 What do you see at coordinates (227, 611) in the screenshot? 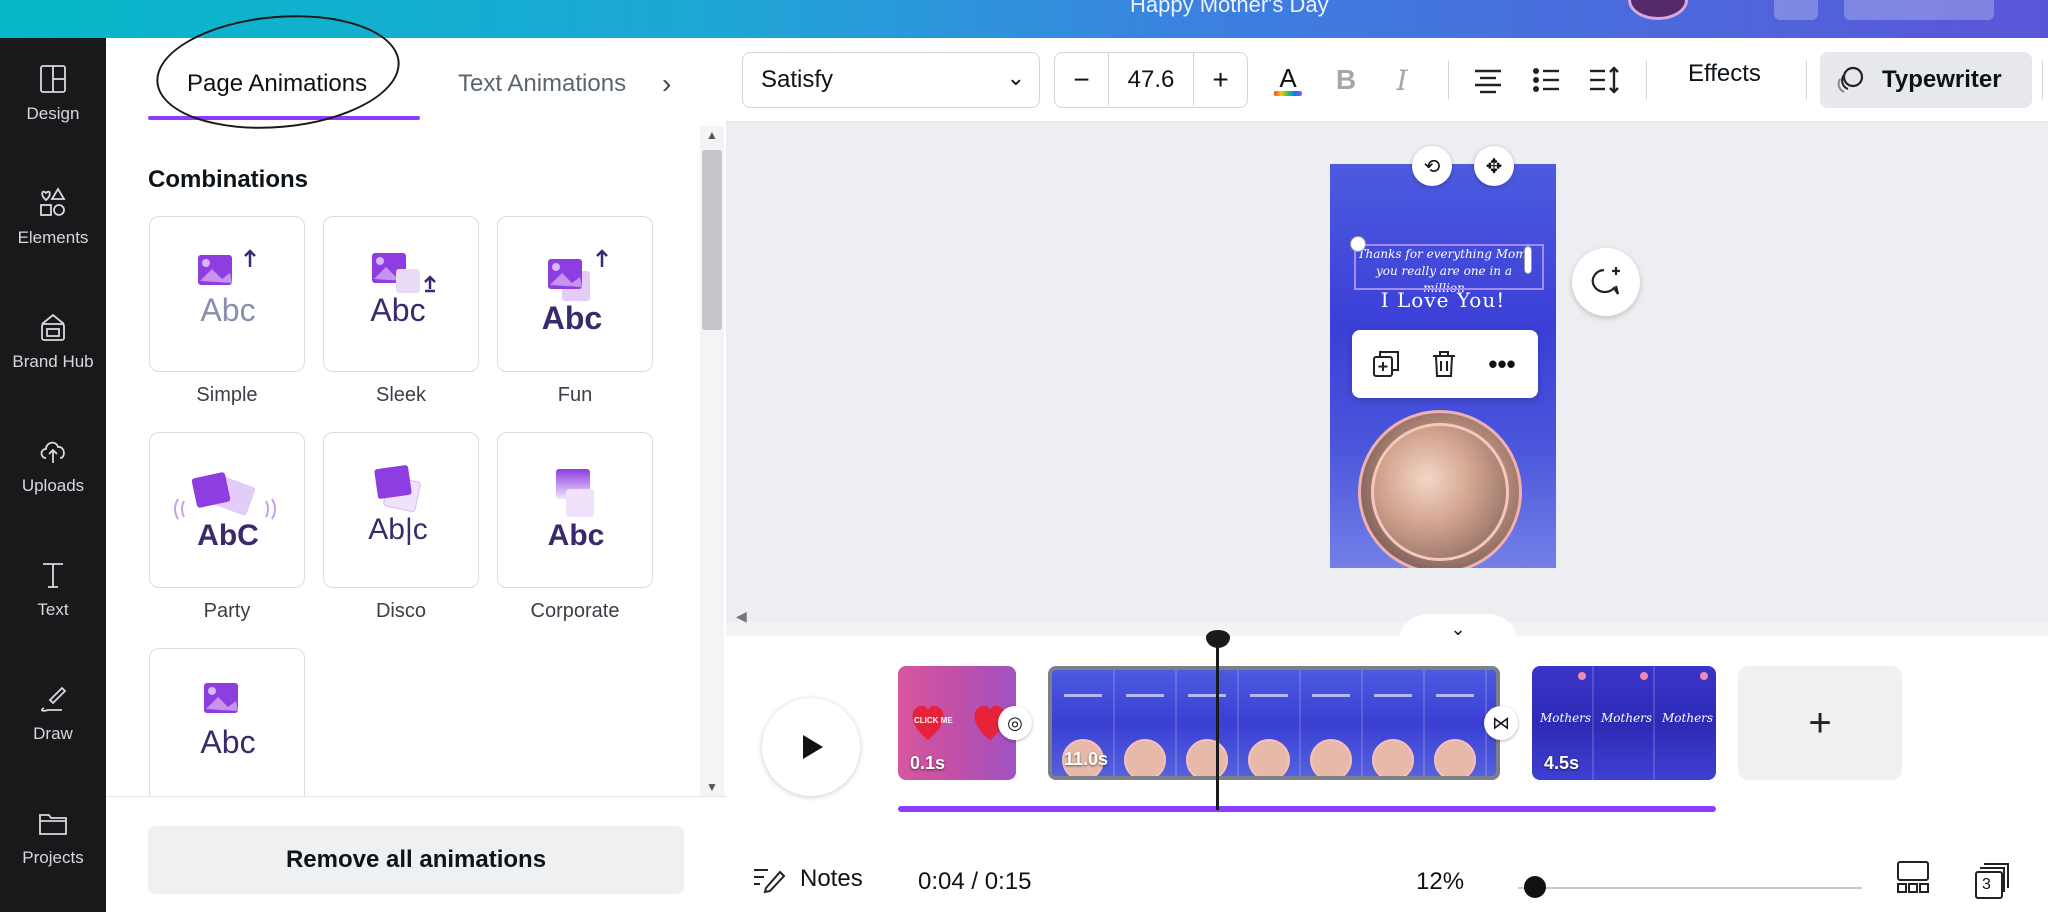
I see `animation-label: Party` at bounding box center [227, 611].